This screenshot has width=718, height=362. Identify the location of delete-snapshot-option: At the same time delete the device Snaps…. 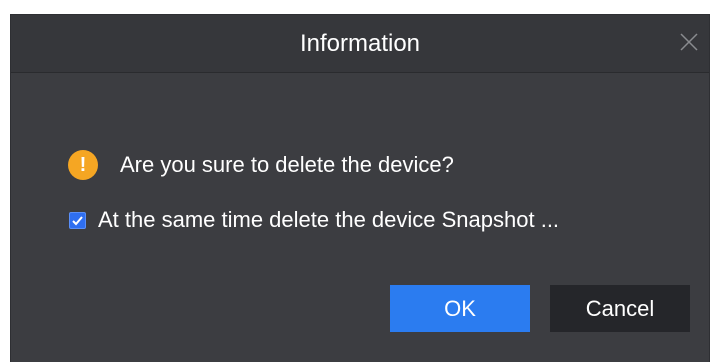
(314, 220).